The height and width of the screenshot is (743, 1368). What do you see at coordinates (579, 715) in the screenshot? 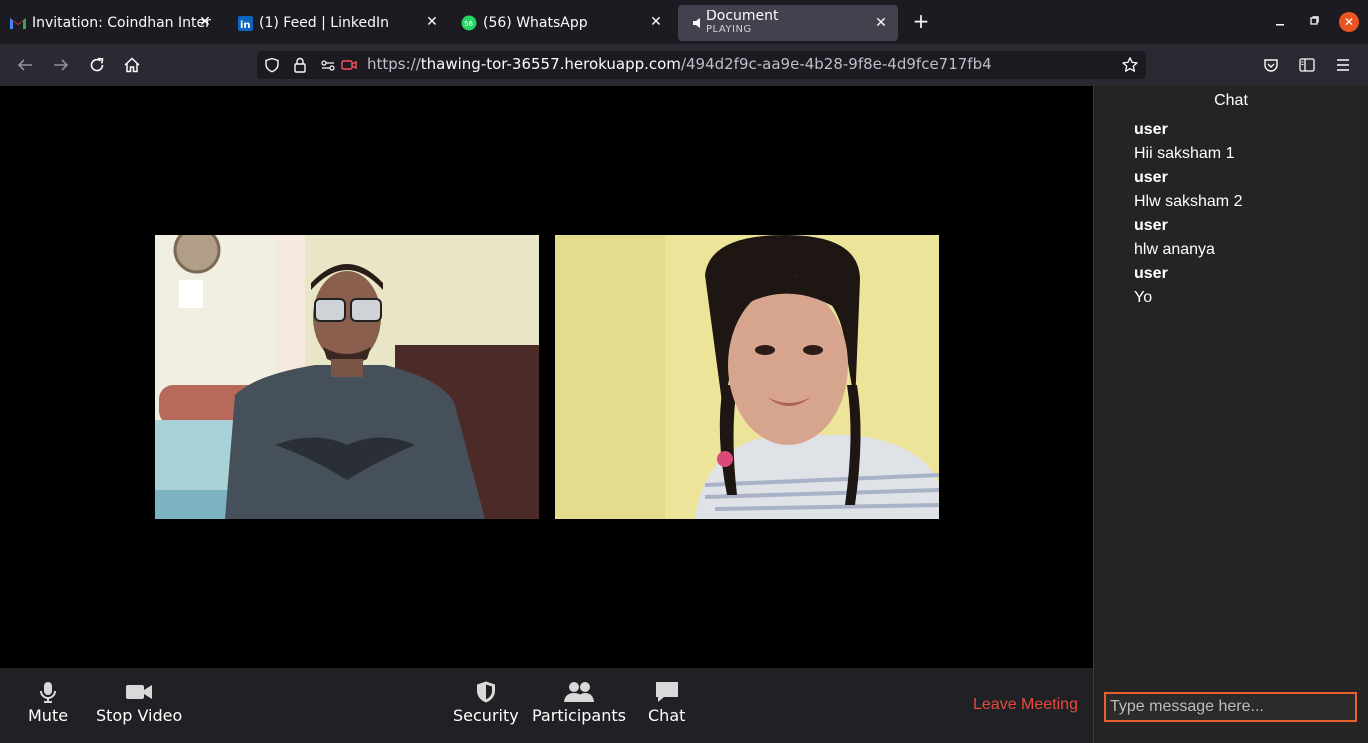
I see `participants-label: Participants` at bounding box center [579, 715].